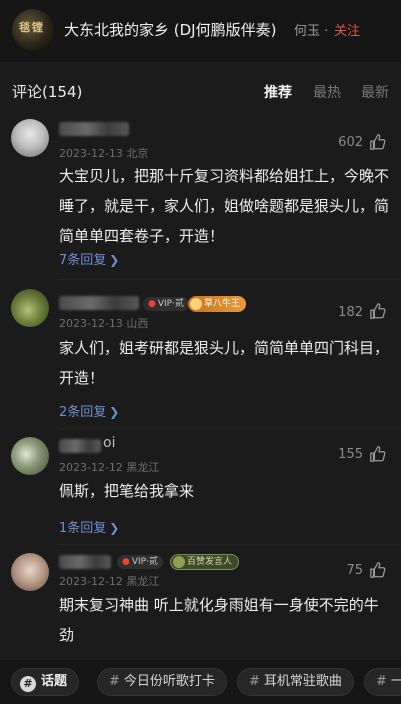 This screenshot has height=704, width=401. Describe the element at coordinates (311, 29) in the screenshot. I see `artist-name: 何玉 ·` at that location.